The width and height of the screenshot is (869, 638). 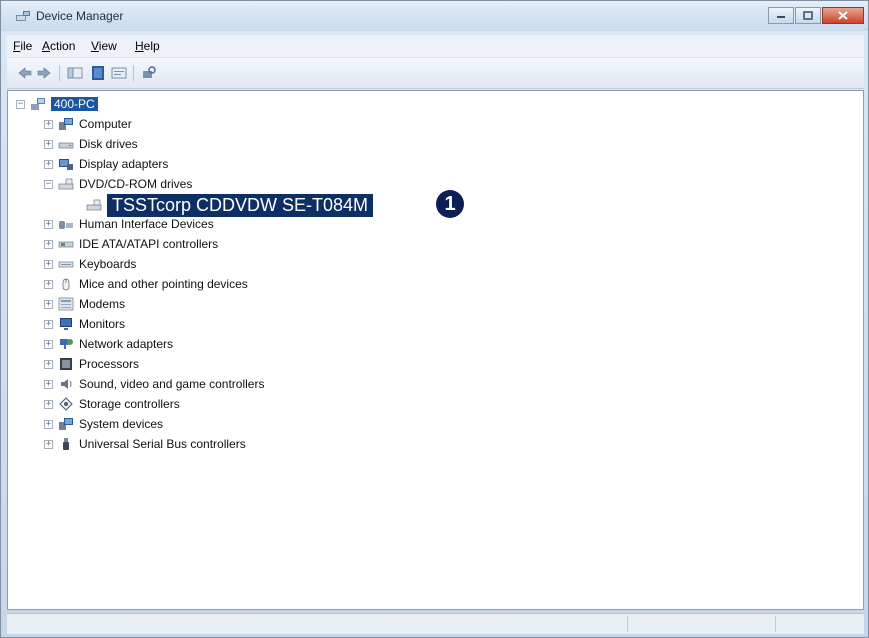 What do you see at coordinates (118, 184) in the screenshot?
I see `tree-category-dvd-cd-rom-drives: − DVD/CD-ROM drives` at bounding box center [118, 184].